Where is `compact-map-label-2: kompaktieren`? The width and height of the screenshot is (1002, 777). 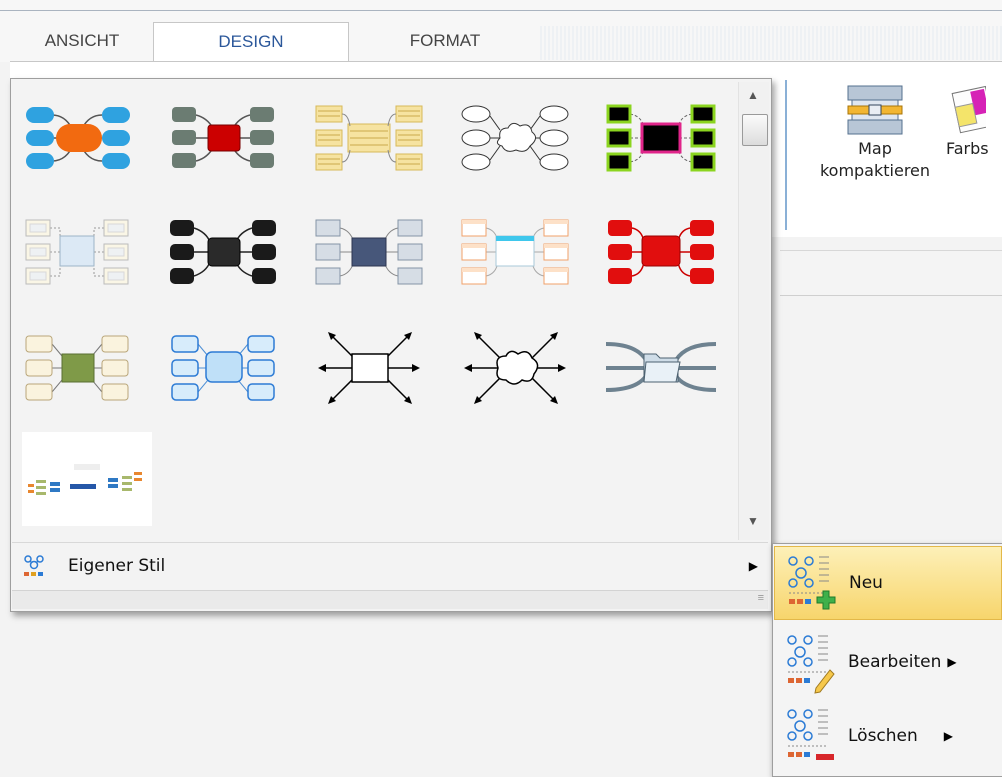
compact-map-label-2: kompaktieren is located at coordinates (875, 170).